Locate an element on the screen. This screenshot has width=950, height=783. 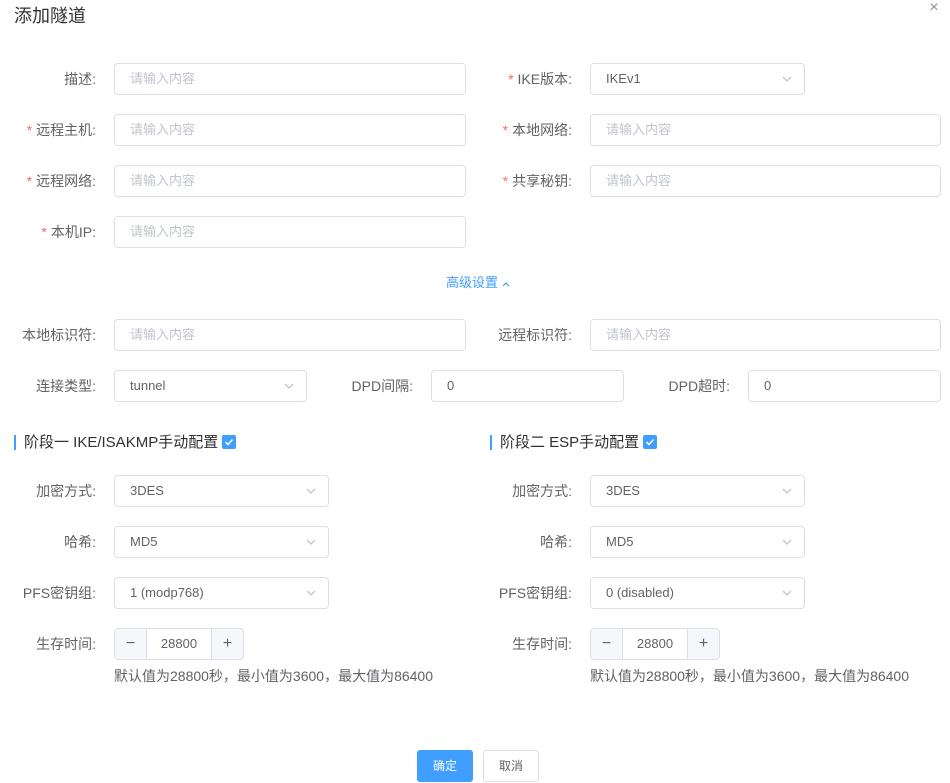
phase2-title: 阶段二 ESP手动配置 is located at coordinates (570, 442).